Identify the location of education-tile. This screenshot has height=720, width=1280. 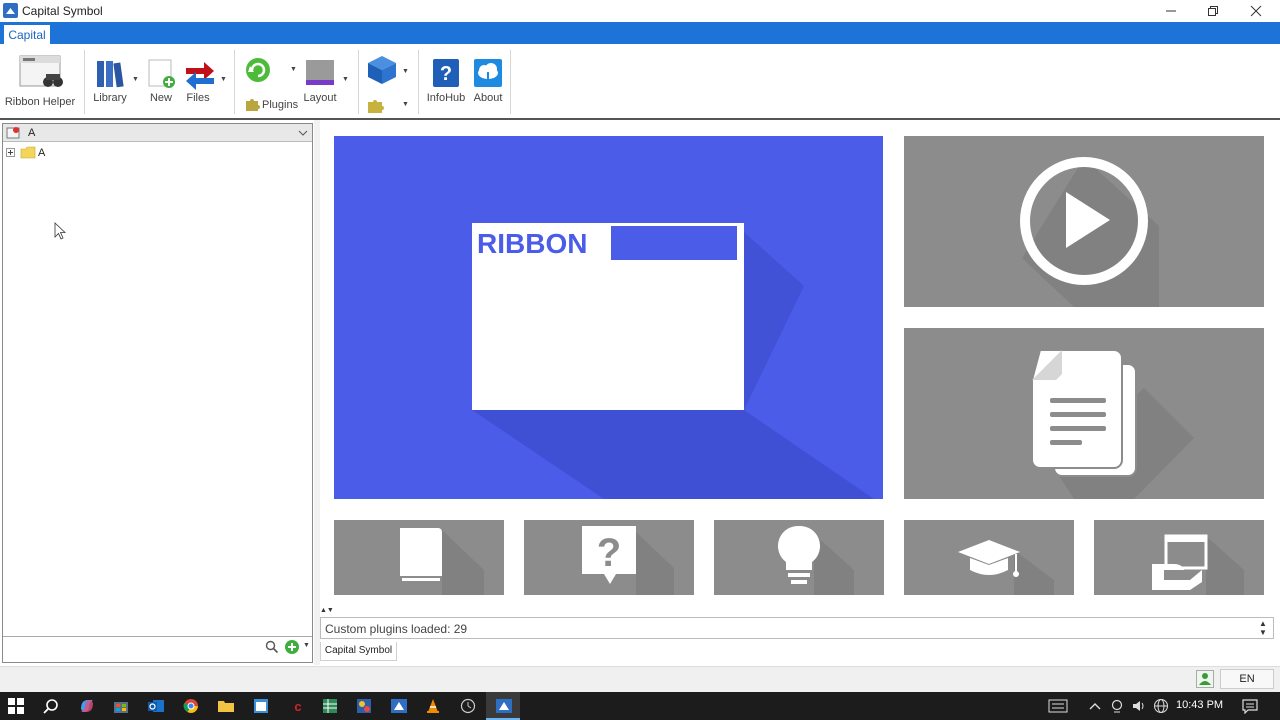
(989, 557).